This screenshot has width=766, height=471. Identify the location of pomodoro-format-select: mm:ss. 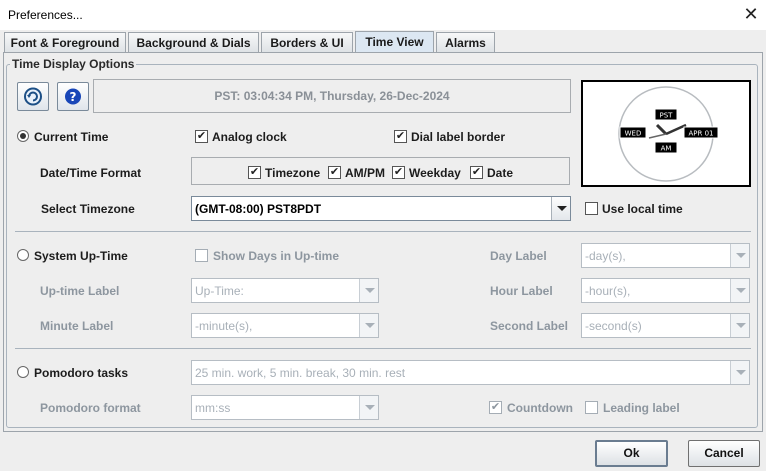
(285, 407).